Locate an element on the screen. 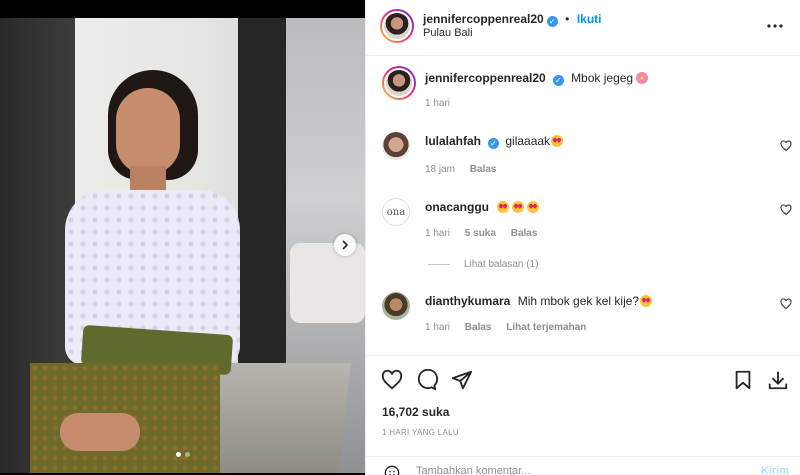 The image size is (800, 475). comment-item: lulalahfah ✓ gilaaaak 18 jam Balas is located at coordinates (587, 155).